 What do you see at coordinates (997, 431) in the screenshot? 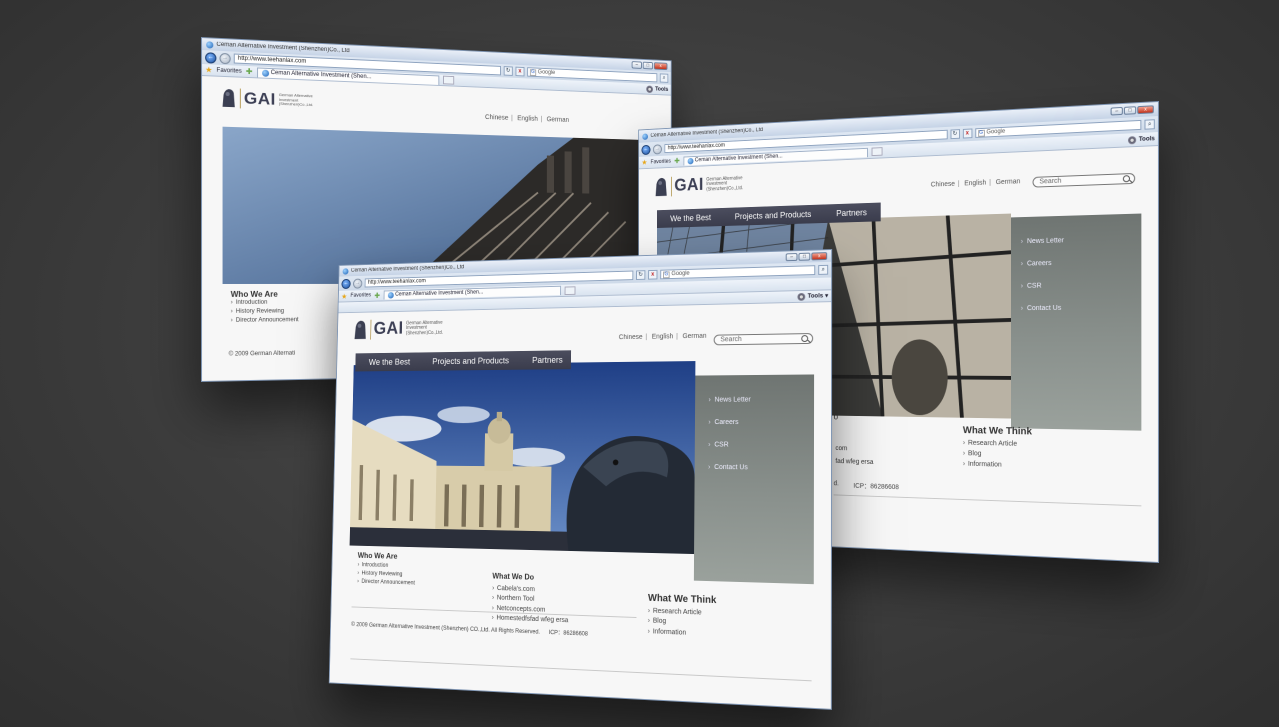
I see `section-heading: What We Think` at bounding box center [997, 431].